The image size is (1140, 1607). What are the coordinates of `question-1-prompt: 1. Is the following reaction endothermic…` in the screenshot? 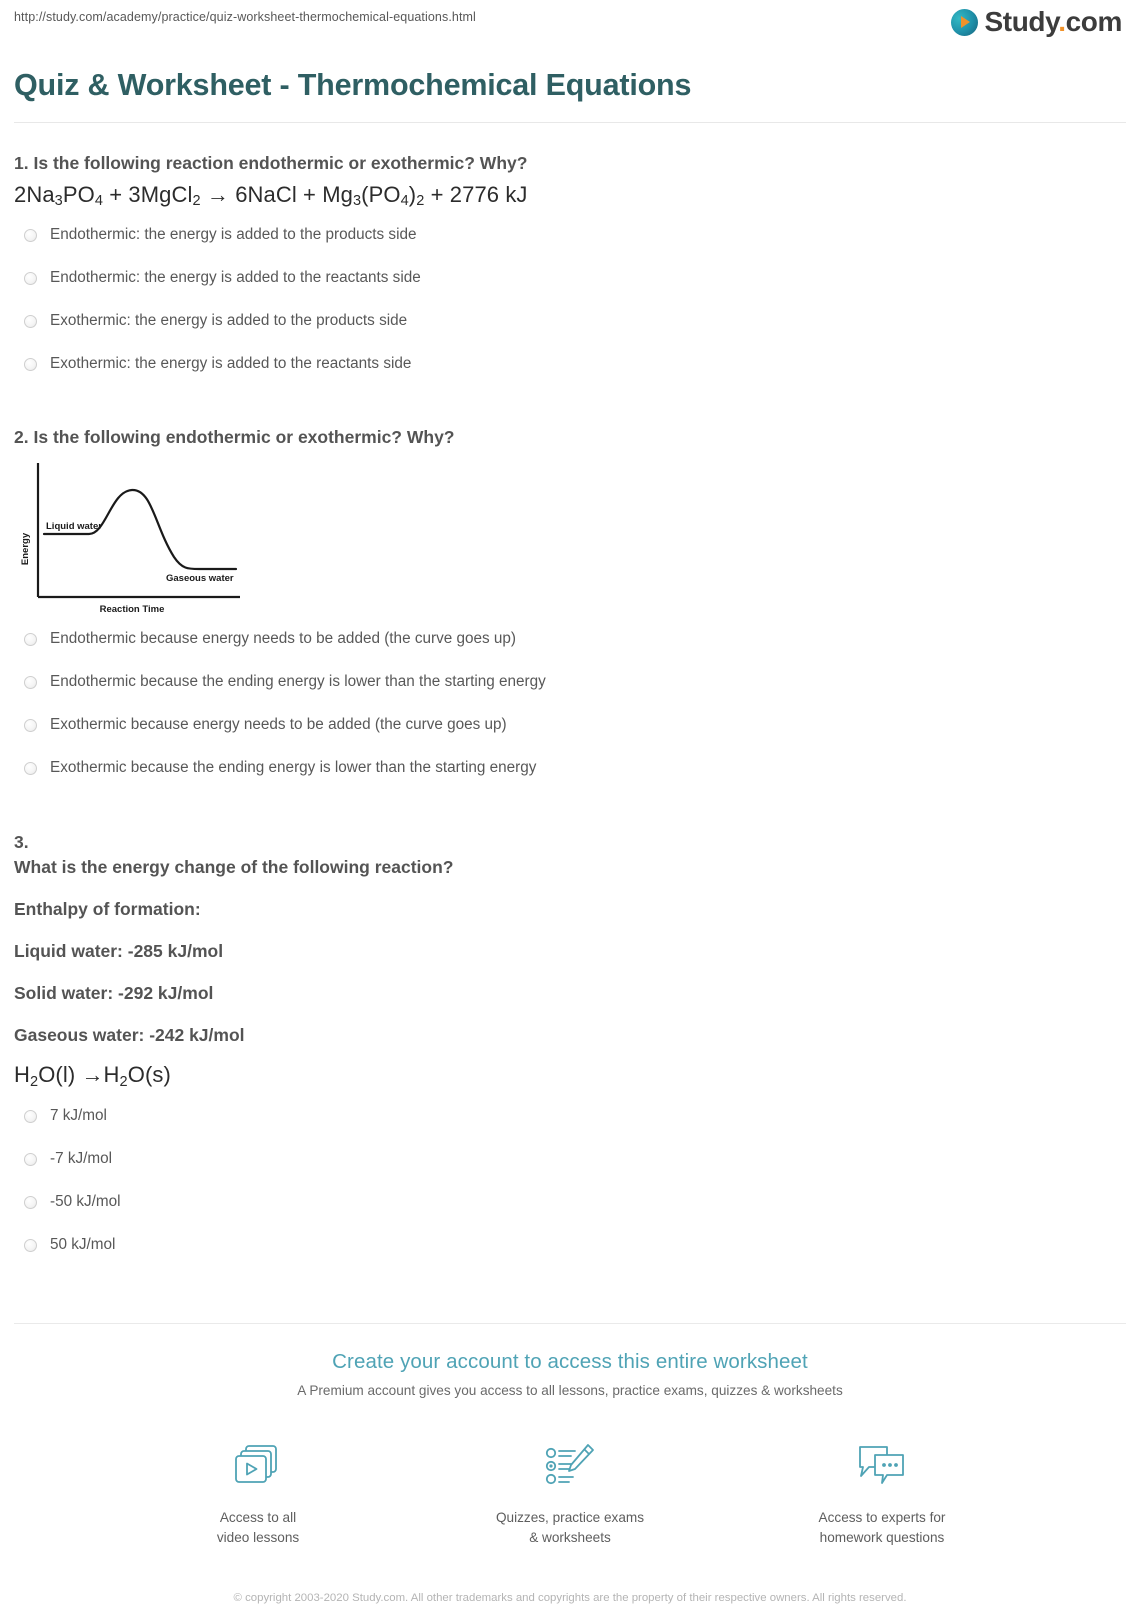 It's located at (570, 164).